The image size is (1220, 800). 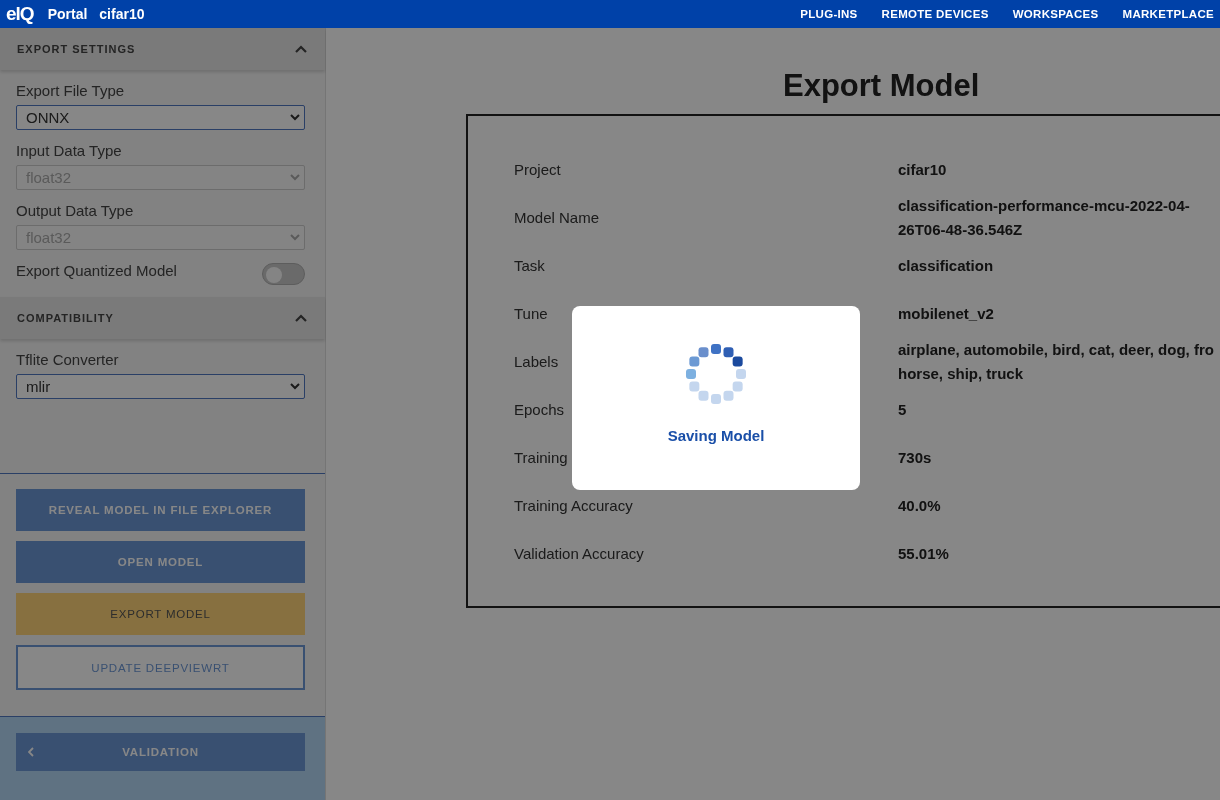 What do you see at coordinates (920, 506) in the screenshot?
I see `detail-value: 40.0%` at bounding box center [920, 506].